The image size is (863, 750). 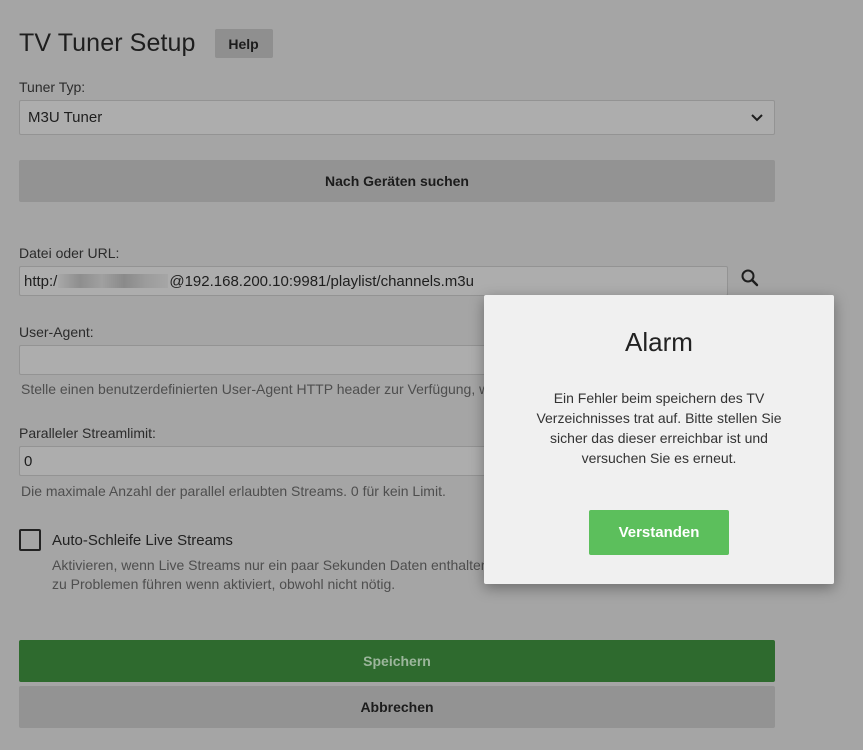 What do you see at coordinates (243, 43) in the screenshot?
I see `help-button: Help` at bounding box center [243, 43].